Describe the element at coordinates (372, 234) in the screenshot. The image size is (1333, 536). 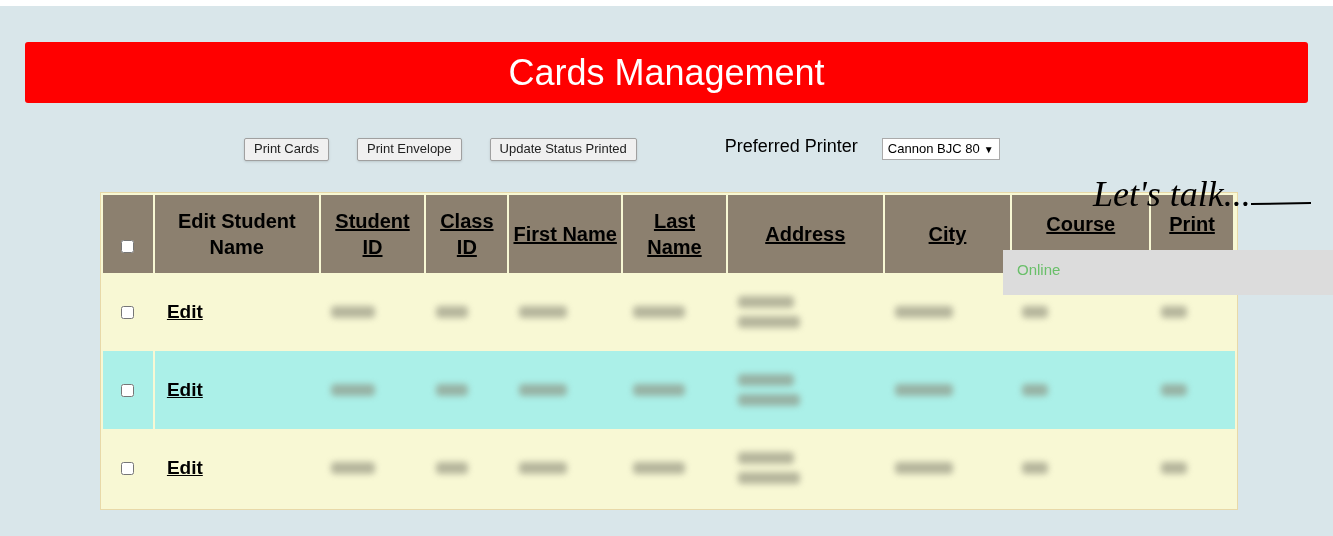
I see `column-header: Student ID` at that location.